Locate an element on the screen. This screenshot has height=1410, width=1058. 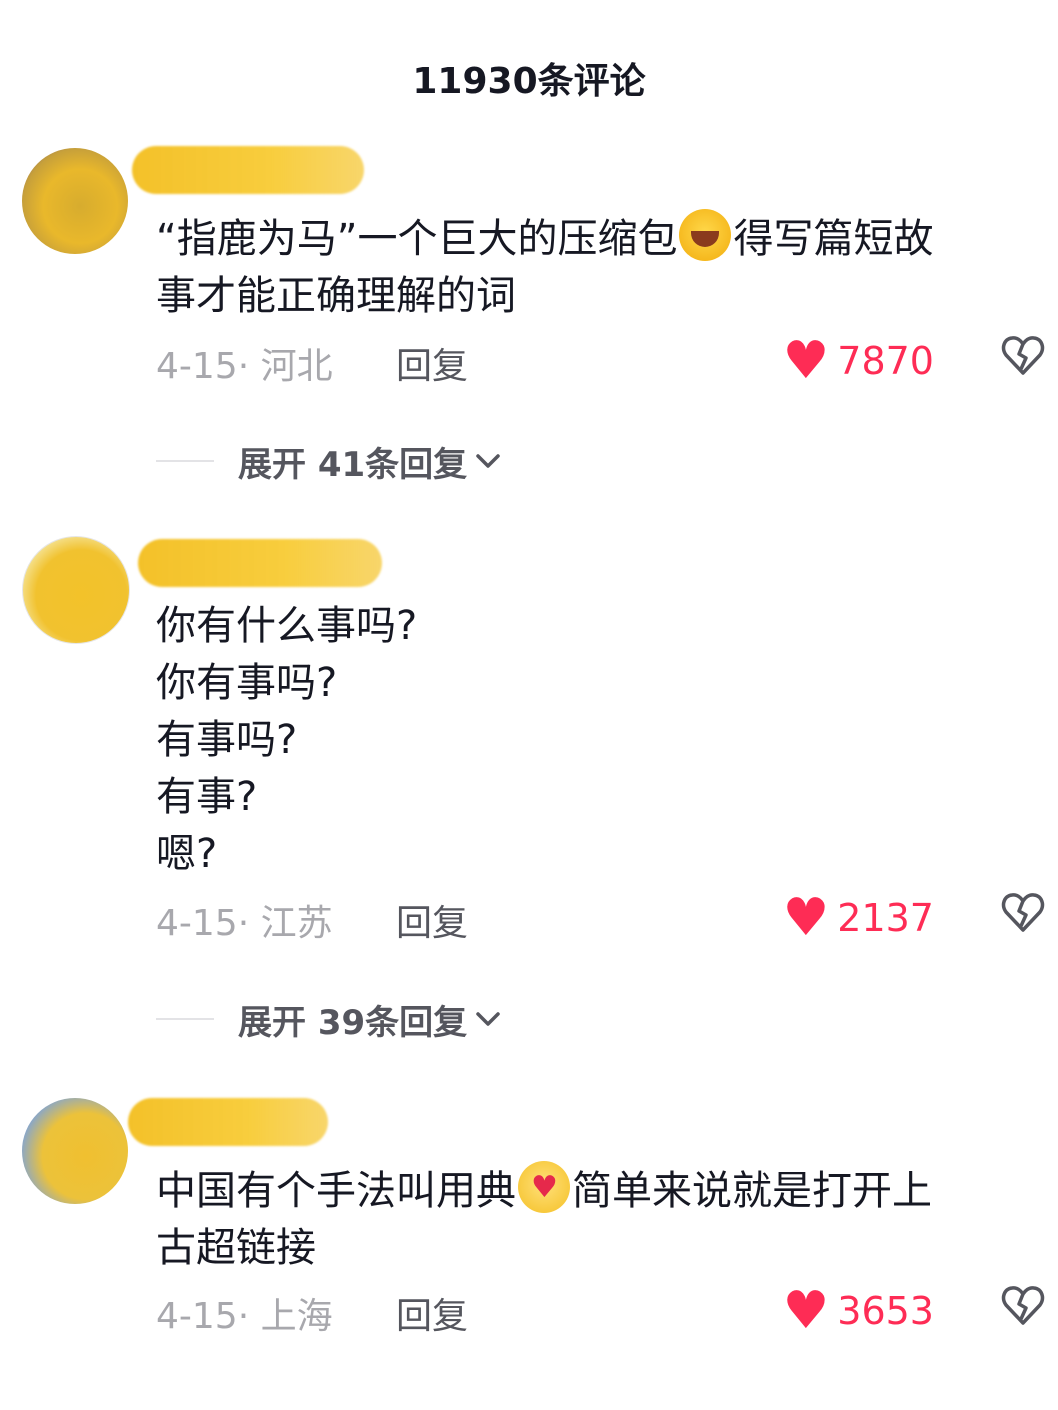
hugging-heart-emoji-icon is located at coordinates (544, 1187).